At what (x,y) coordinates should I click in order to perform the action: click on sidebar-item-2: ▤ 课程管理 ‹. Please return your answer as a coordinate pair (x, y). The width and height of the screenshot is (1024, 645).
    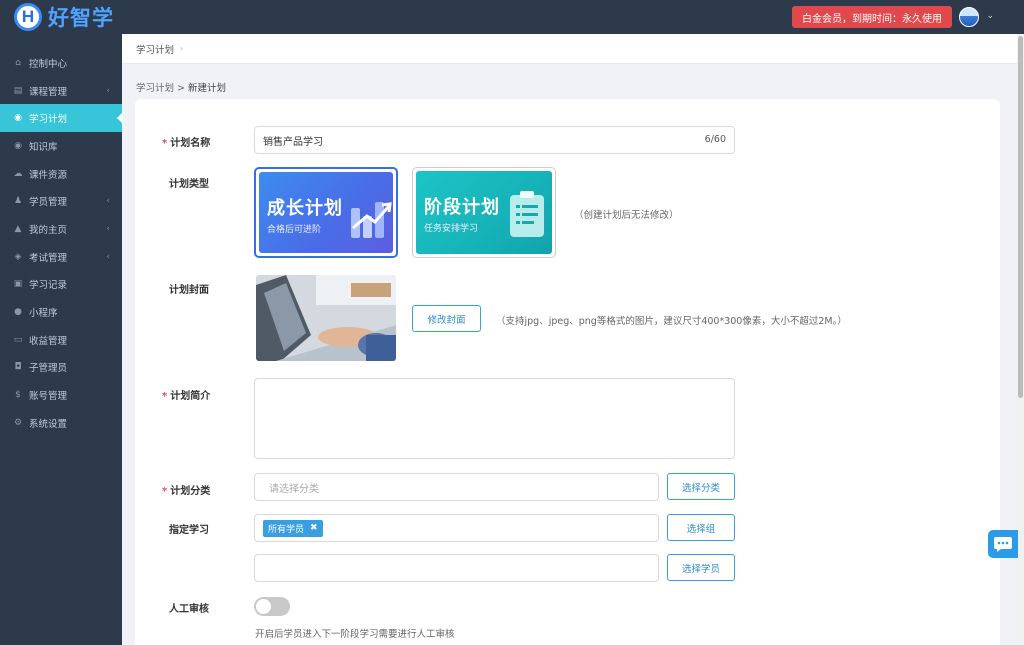
    Looking at the image, I should click on (61, 91).